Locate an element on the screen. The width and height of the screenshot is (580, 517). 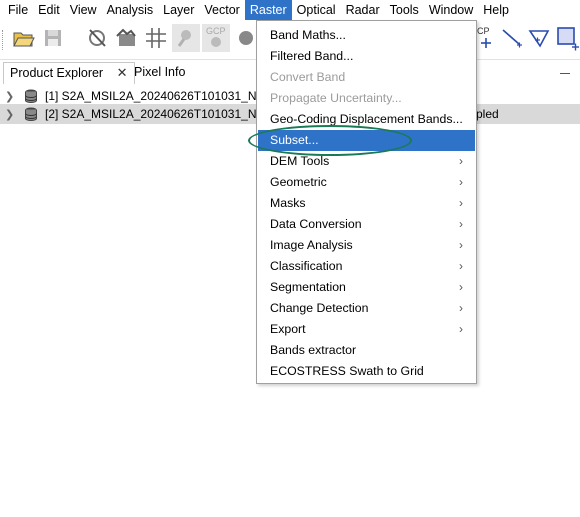
menu-item-classification: Classification › is located at coordinates (366, 266).